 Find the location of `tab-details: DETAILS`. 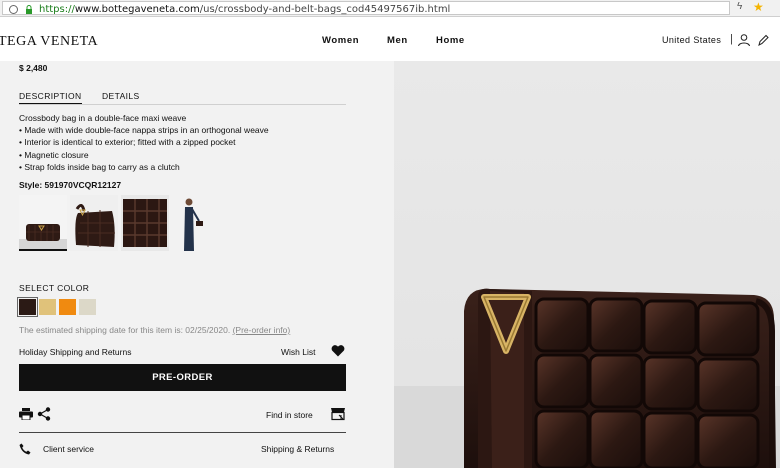

tab-details: DETAILS is located at coordinates (121, 96).